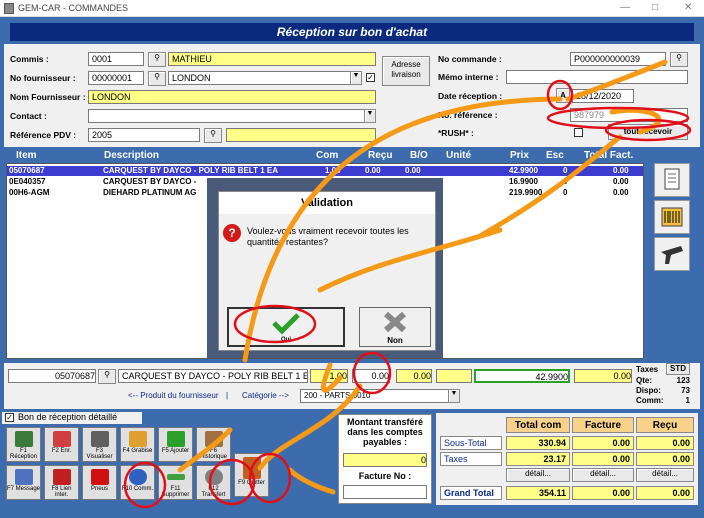 The image size is (704, 518). What do you see at coordinates (205, 450) in the screenshot?
I see `arrow-to-comm` at bounding box center [205, 450].